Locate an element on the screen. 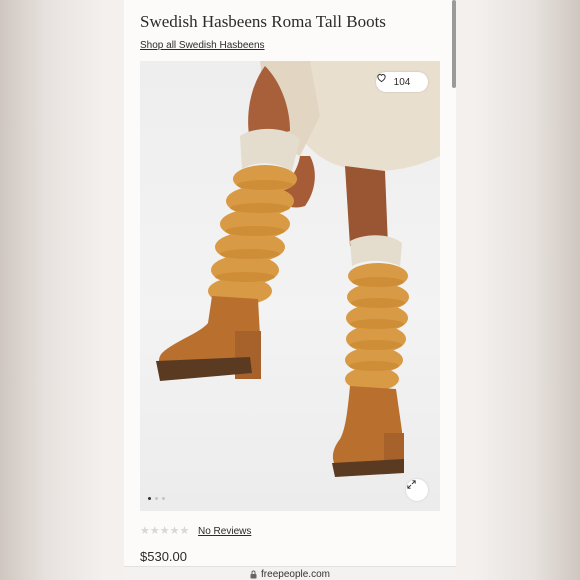 The width and height of the screenshot is (580, 580). gallery-pagination is located at coordinates (156, 498).